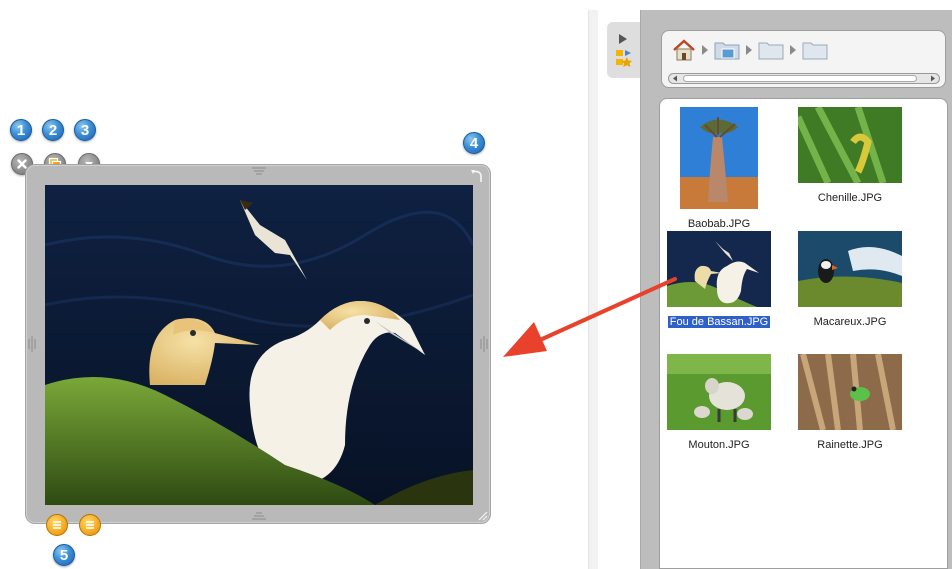 The width and height of the screenshot is (952, 569). What do you see at coordinates (85, 130) in the screenshot?
I see `step-badge-3: 3` at bounding box center [85, 130].